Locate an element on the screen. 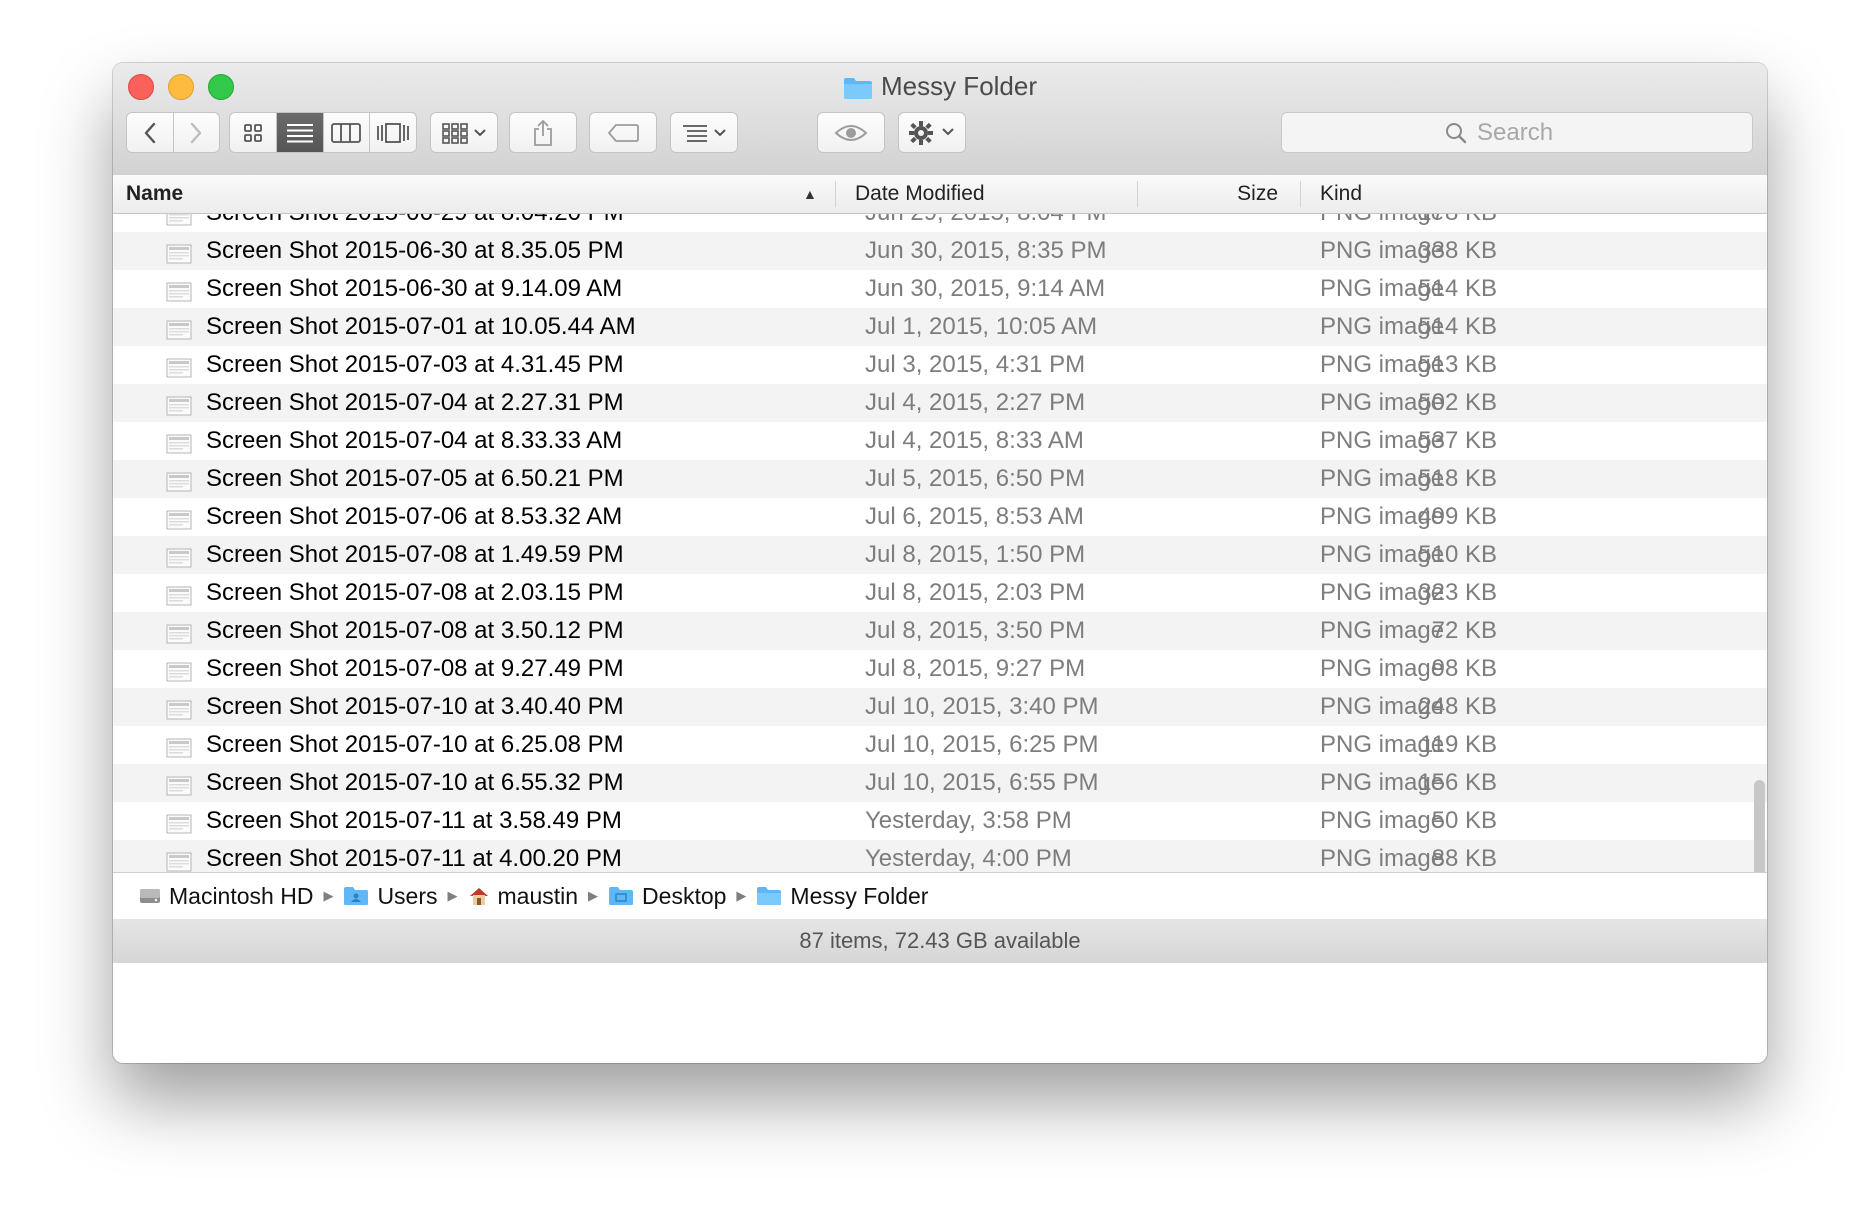 This screenshot has height=1222, width=1874. chevron-right-icon is located at coordinates (196, 132).